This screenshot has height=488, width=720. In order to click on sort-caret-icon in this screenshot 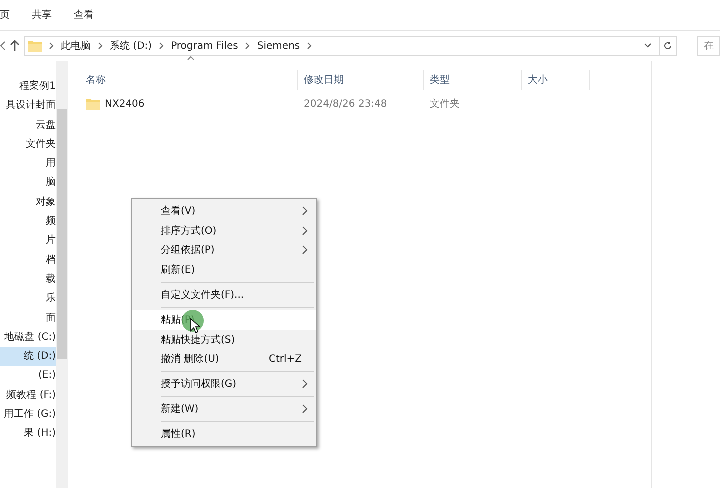, I will do `click(191, 58)`.